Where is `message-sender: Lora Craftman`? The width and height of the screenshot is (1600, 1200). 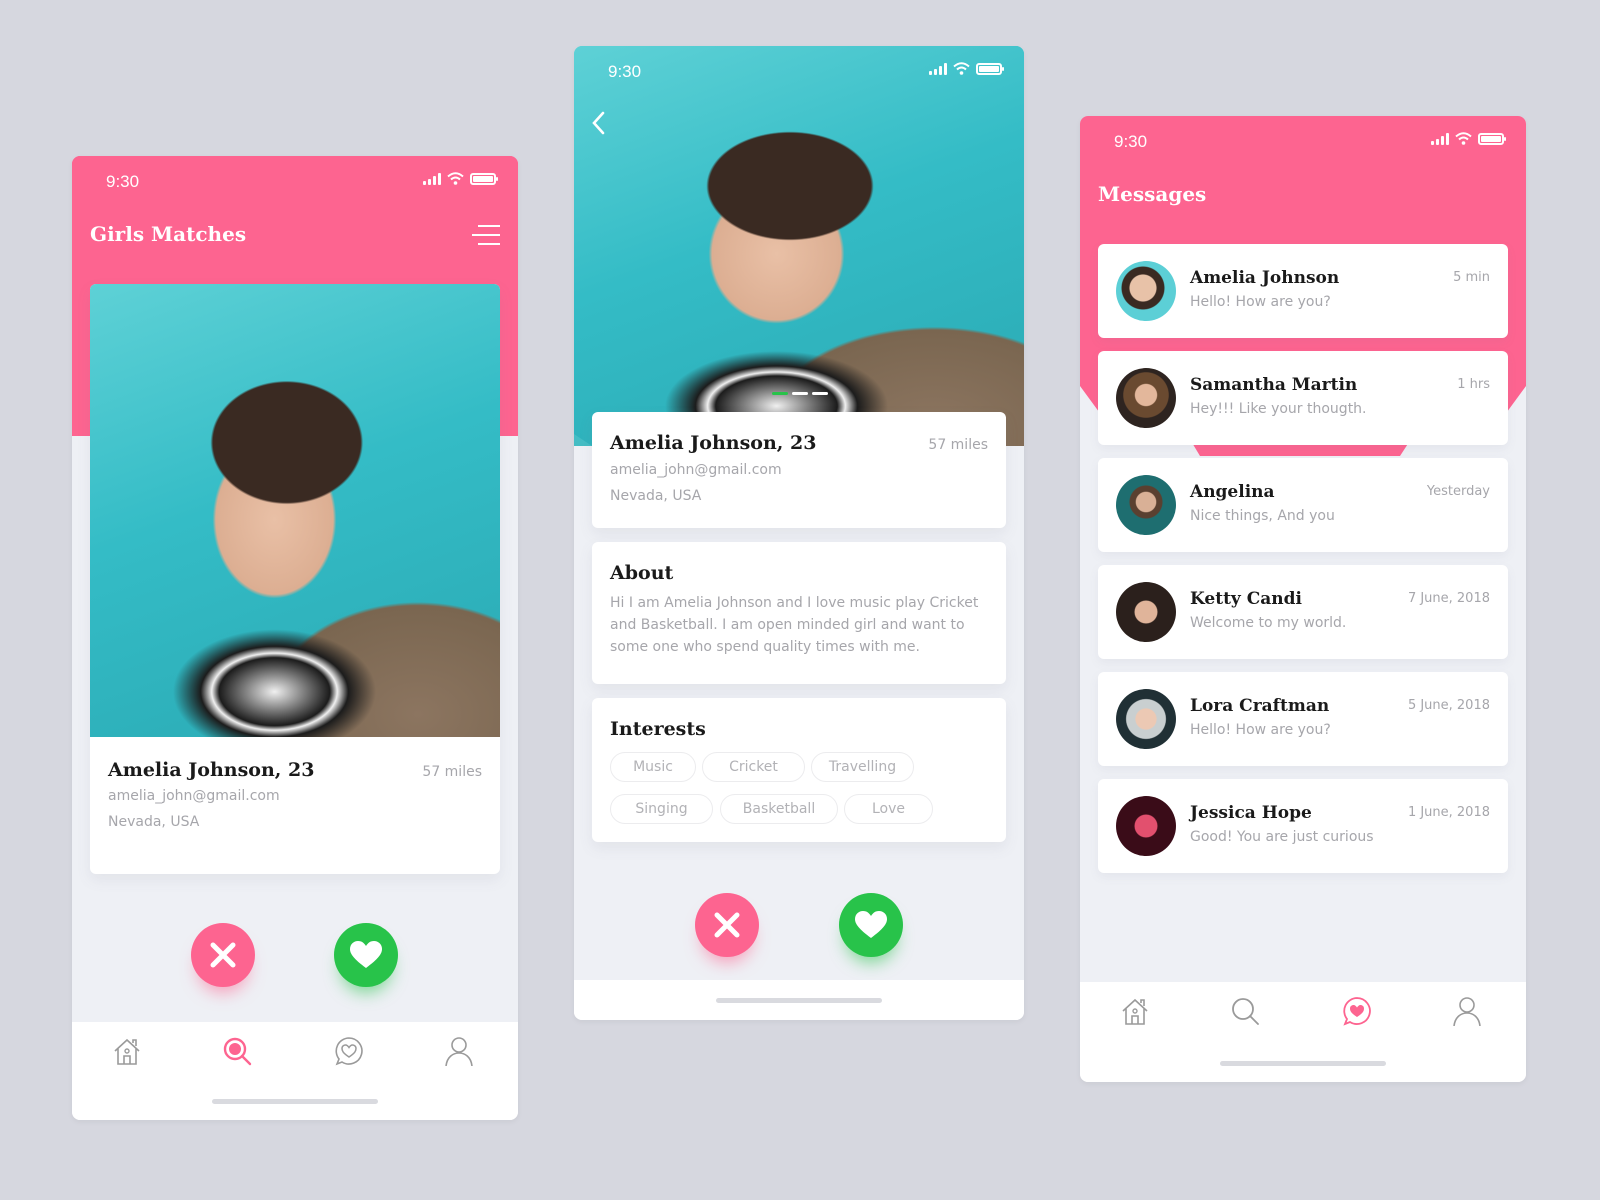
message-sender: Lora Craftman is located at coordinates (1260, 706).